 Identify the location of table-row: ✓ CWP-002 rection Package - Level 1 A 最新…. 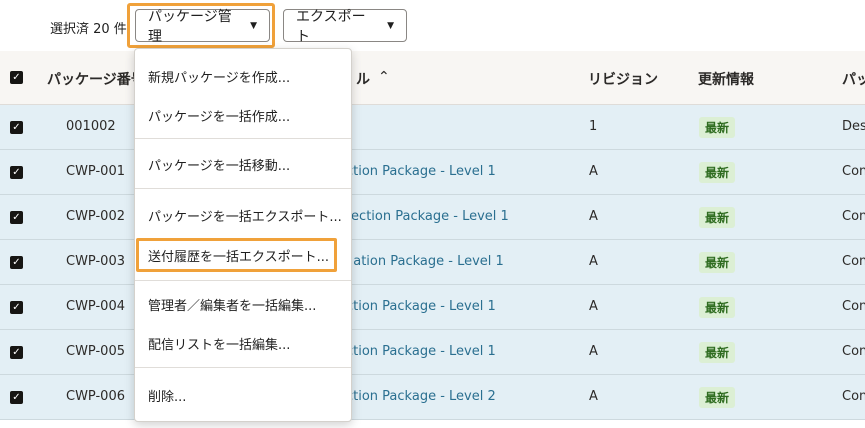
(432, 217).